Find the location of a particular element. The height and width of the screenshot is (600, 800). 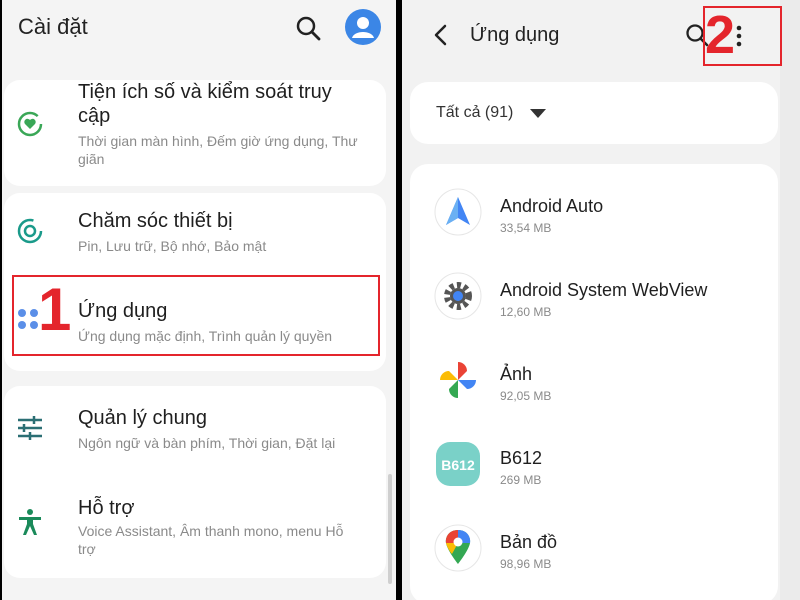

dropdown-arrow-icon is located at coordinates (538, 113).